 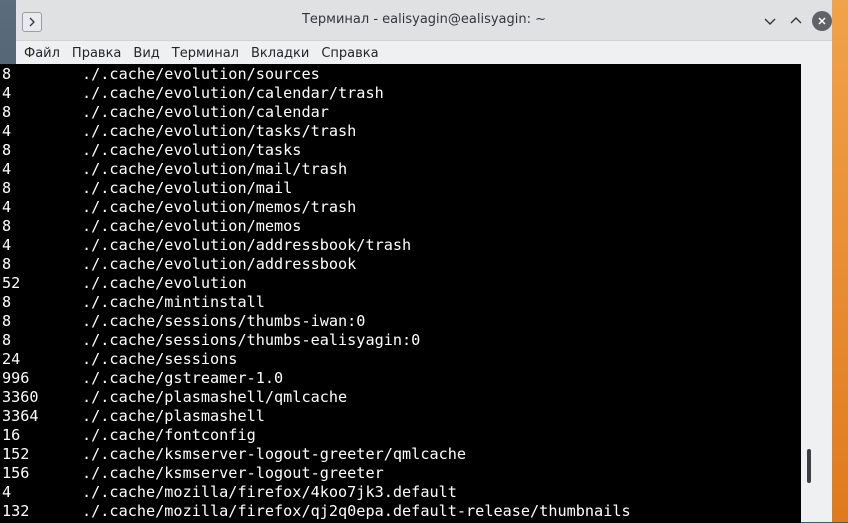 I want to click on desktop-background-right, so click(x=840, y=261).